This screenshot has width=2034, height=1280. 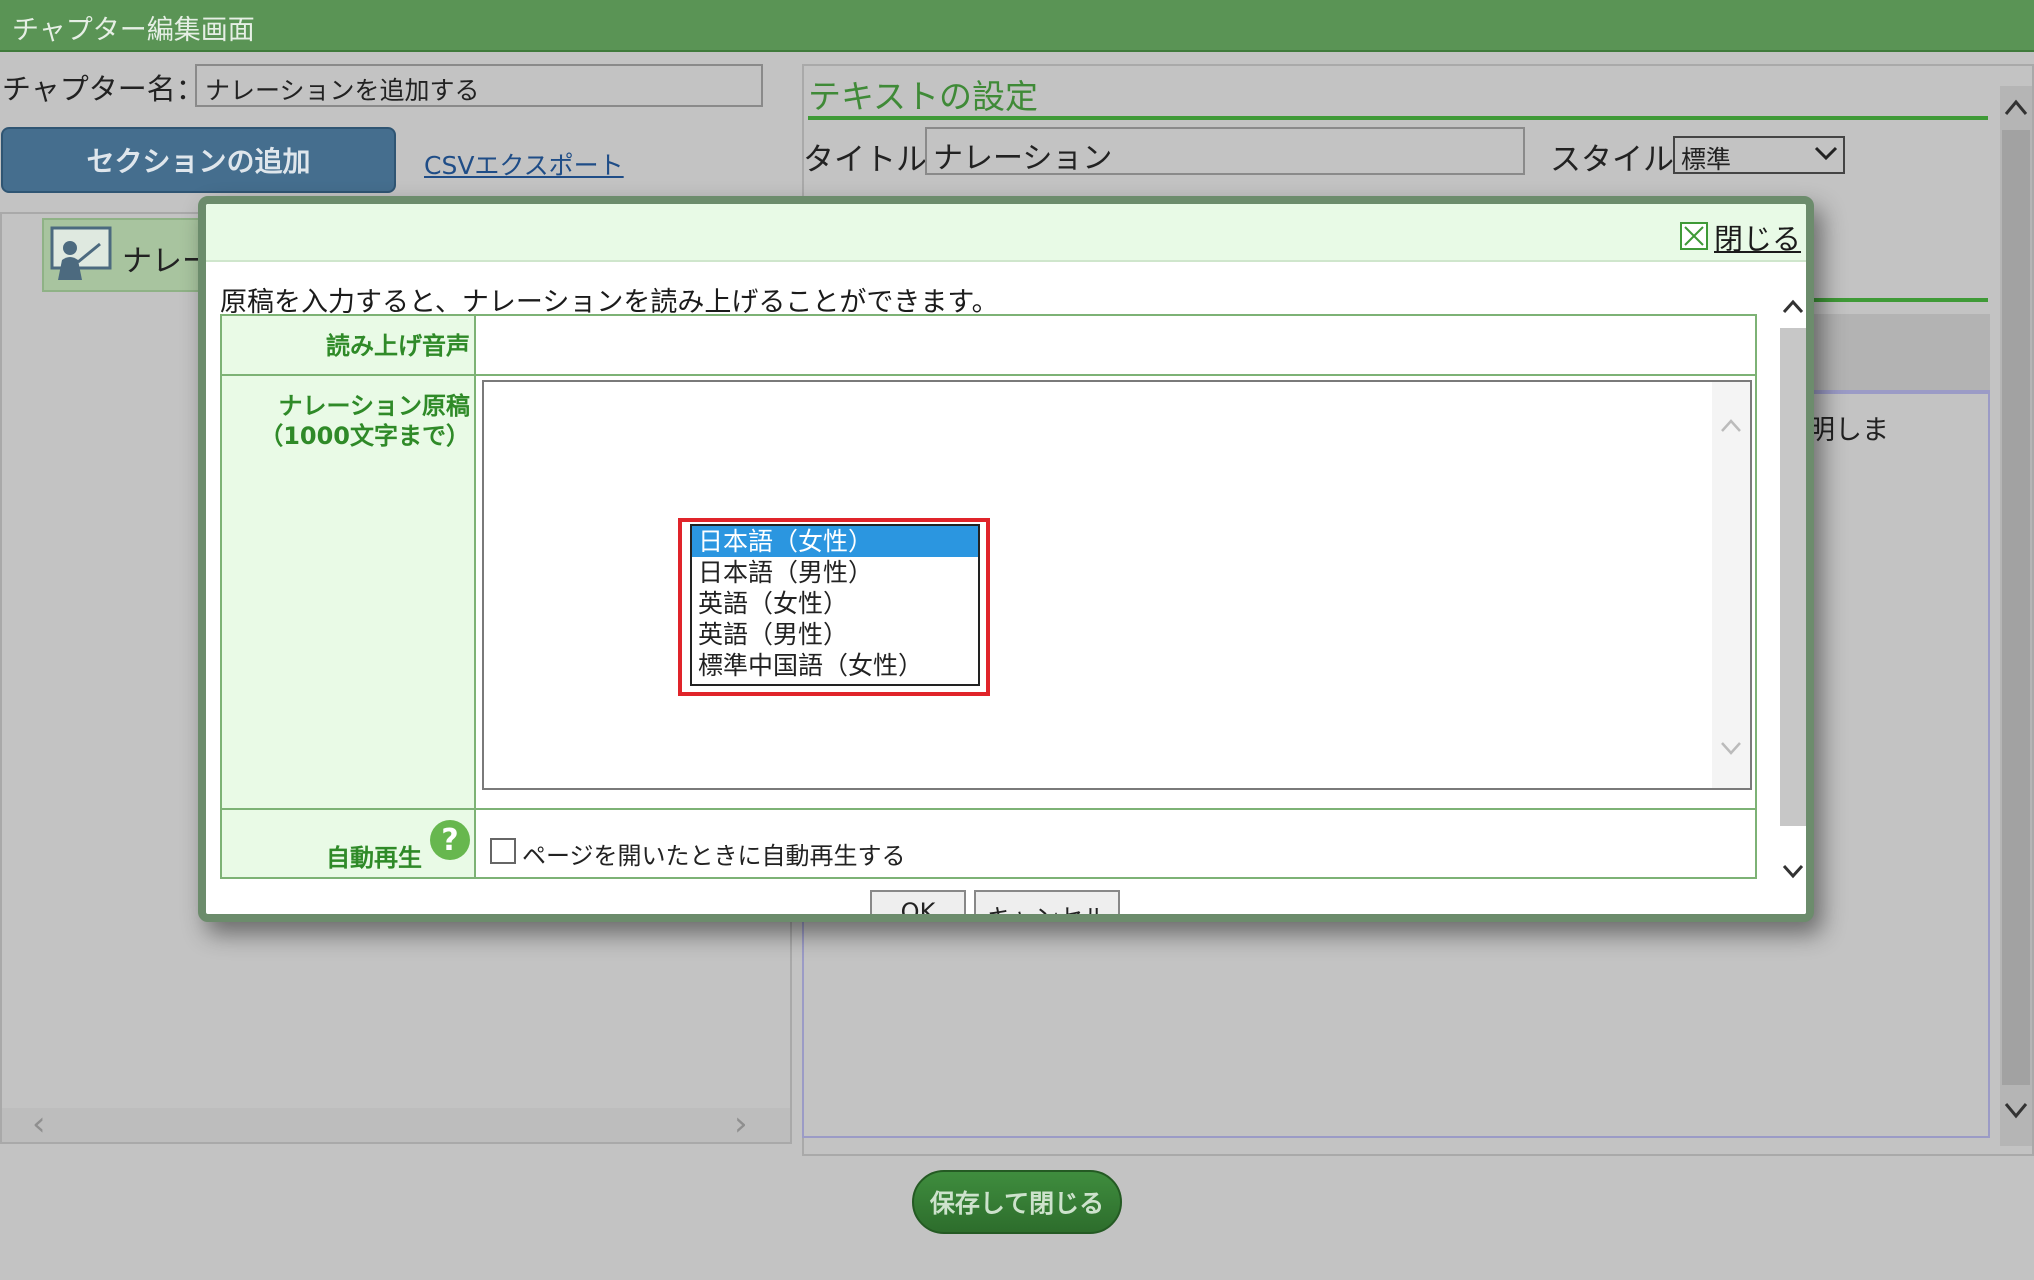 I want to click on help-icon: ?, so click(x=450, y=840).